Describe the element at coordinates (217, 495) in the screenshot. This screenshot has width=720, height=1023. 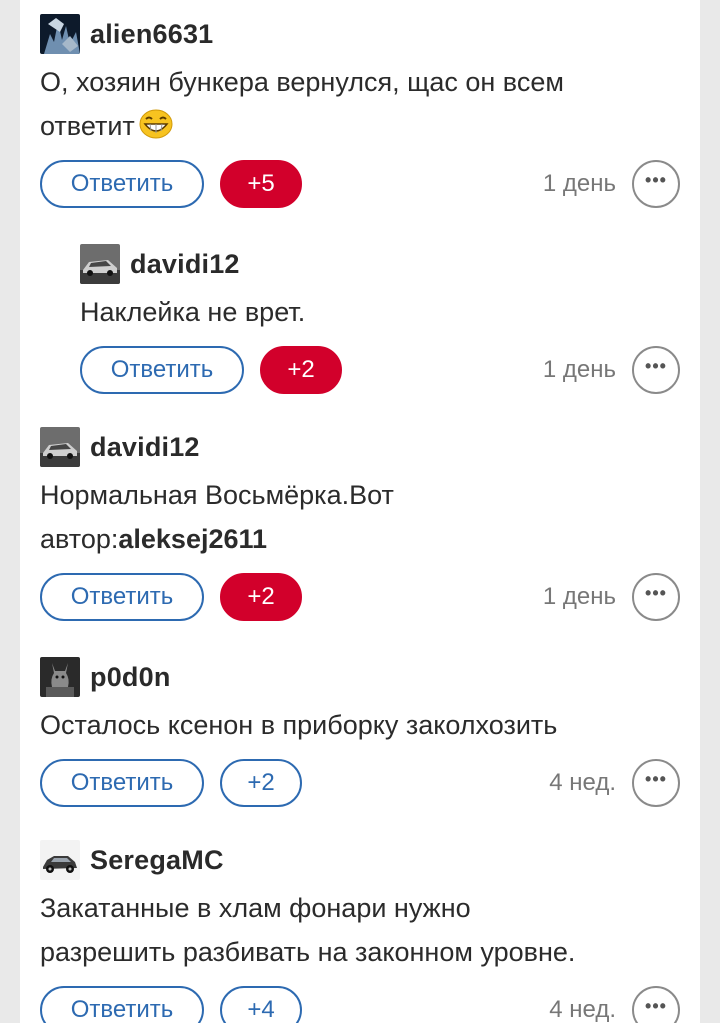
I see `comment-text-line: Нормальная Восьмёрка.Вот` at that location.